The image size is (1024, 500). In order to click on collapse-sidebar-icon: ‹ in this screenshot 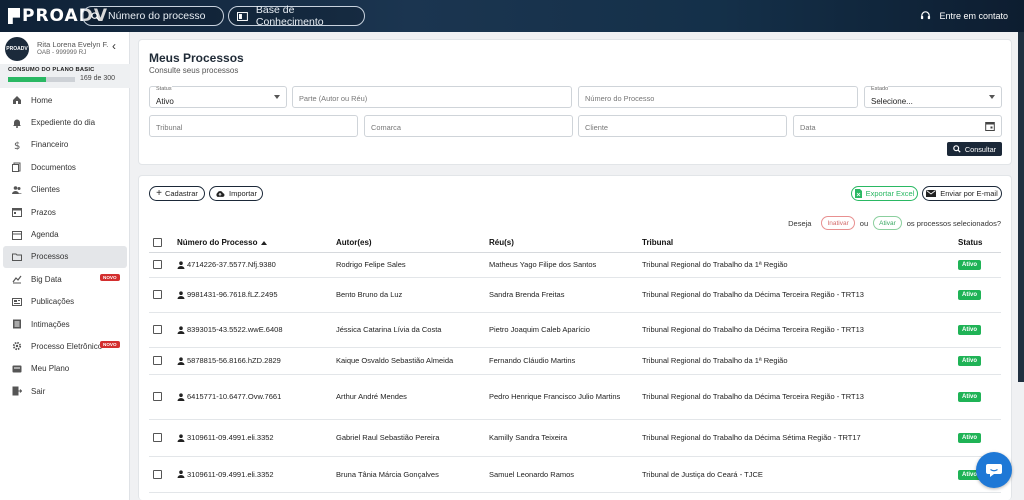, I will do `click(114, 46)`.